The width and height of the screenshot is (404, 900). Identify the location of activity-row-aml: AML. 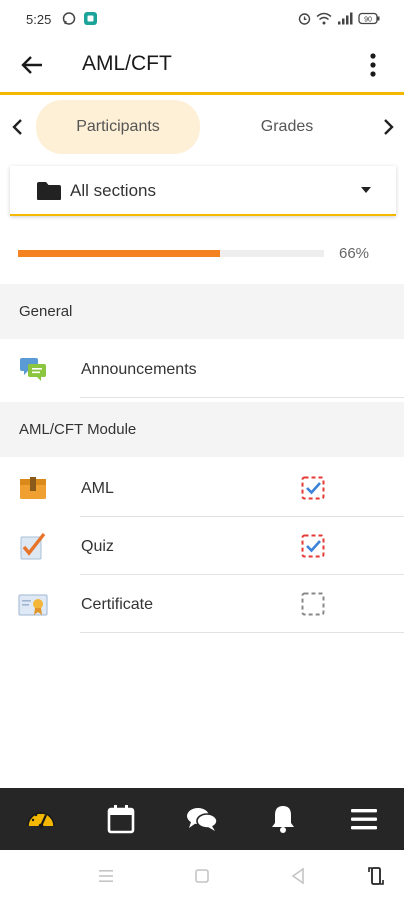
(202, 488).